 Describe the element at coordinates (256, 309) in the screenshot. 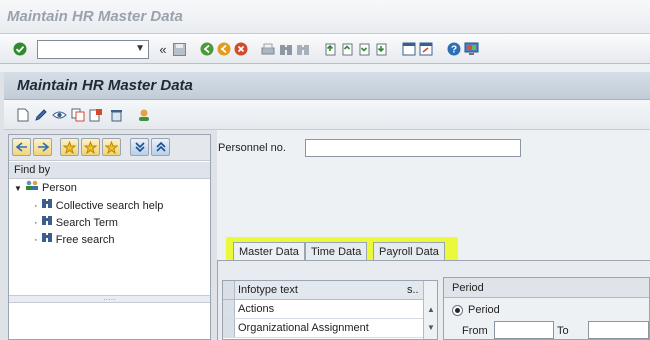

I see `infotype-cell: Actions` at that location.